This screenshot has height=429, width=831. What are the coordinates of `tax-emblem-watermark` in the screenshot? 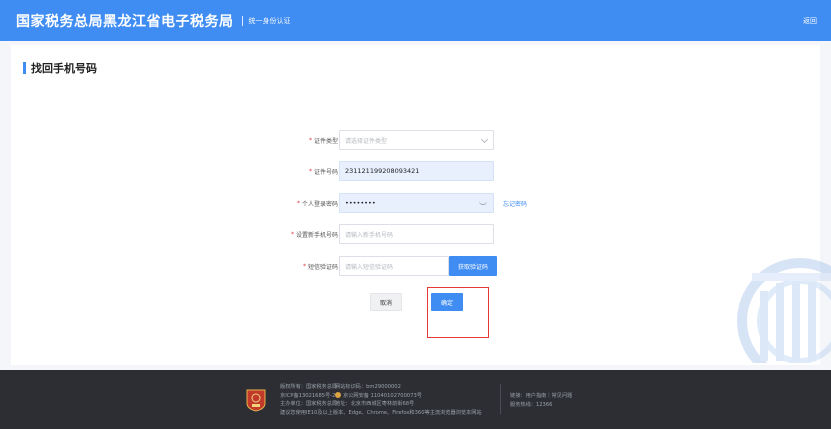 It's located at (784, 310).